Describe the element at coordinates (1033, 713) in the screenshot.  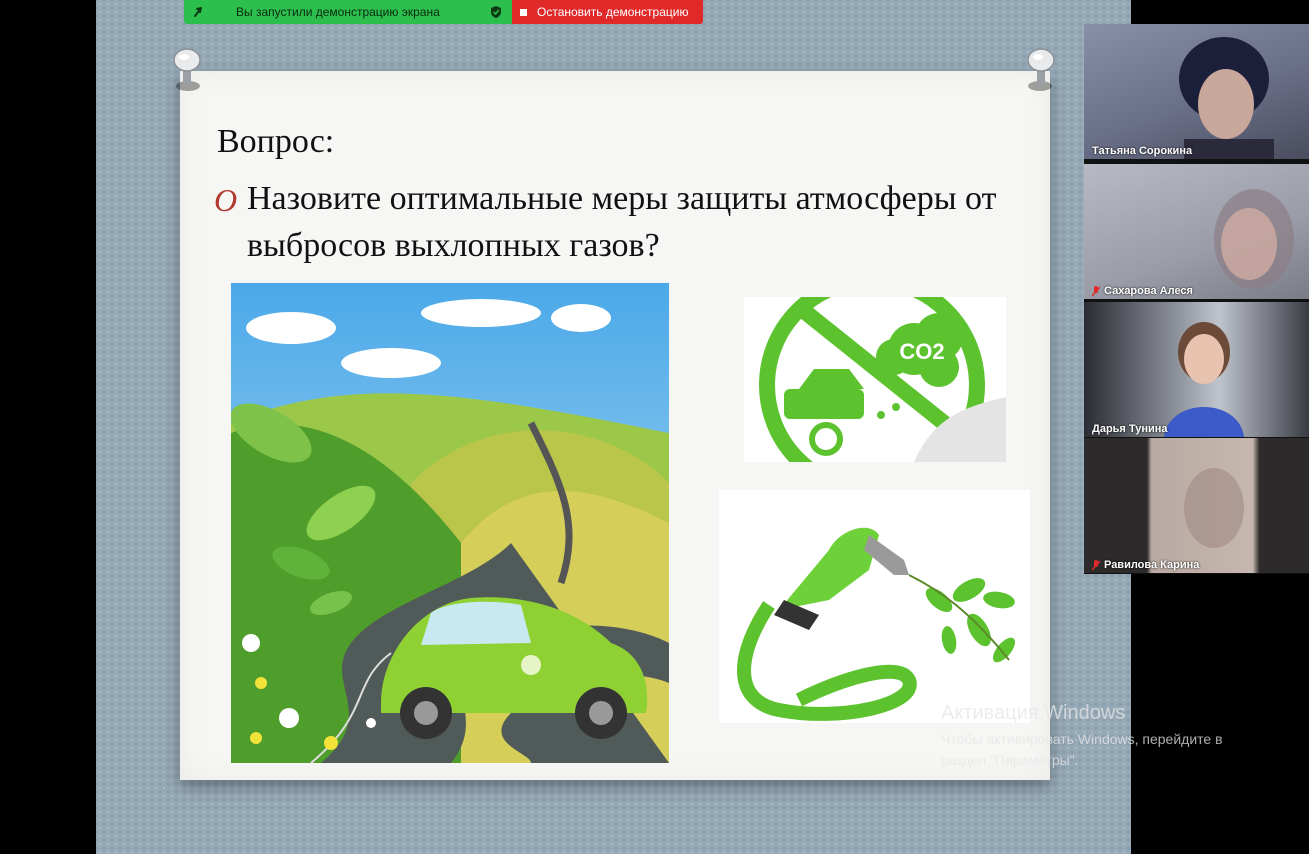
I see `watermark-title: Активация Windows` at that location.